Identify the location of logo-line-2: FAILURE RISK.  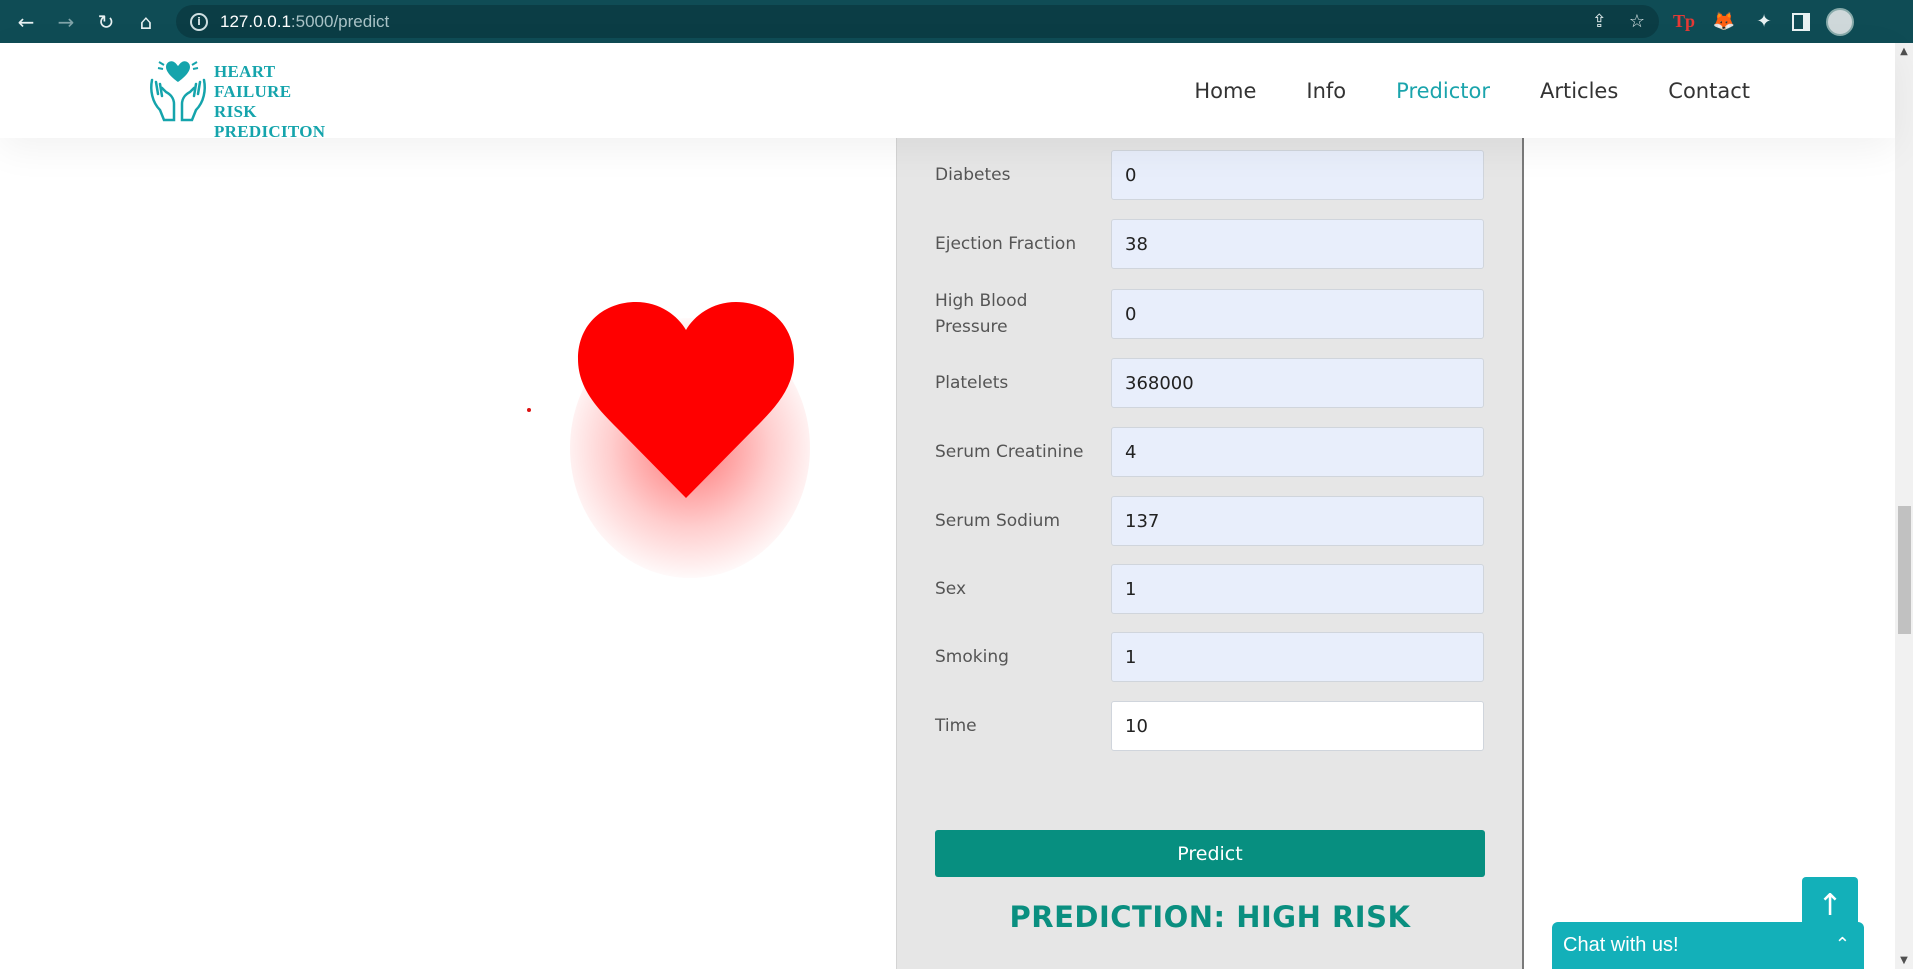
(253, 101).